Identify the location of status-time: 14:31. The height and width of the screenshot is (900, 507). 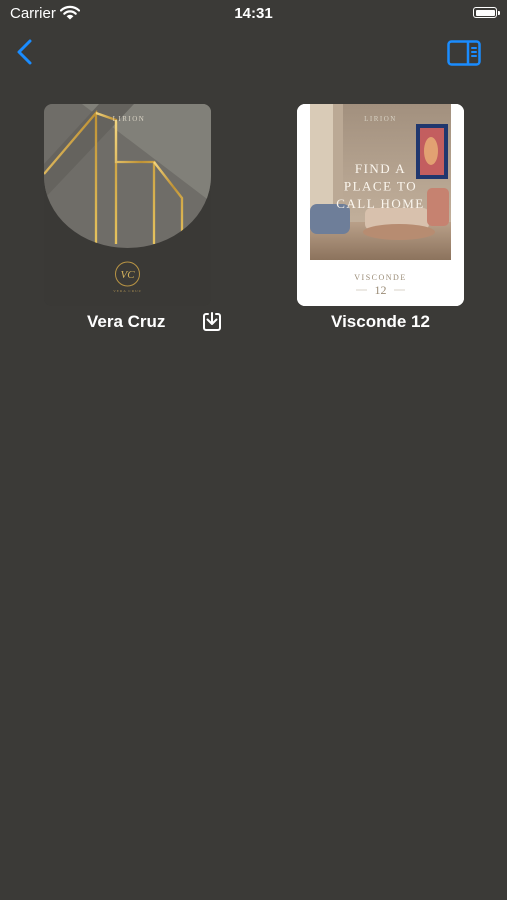
(253, 13).